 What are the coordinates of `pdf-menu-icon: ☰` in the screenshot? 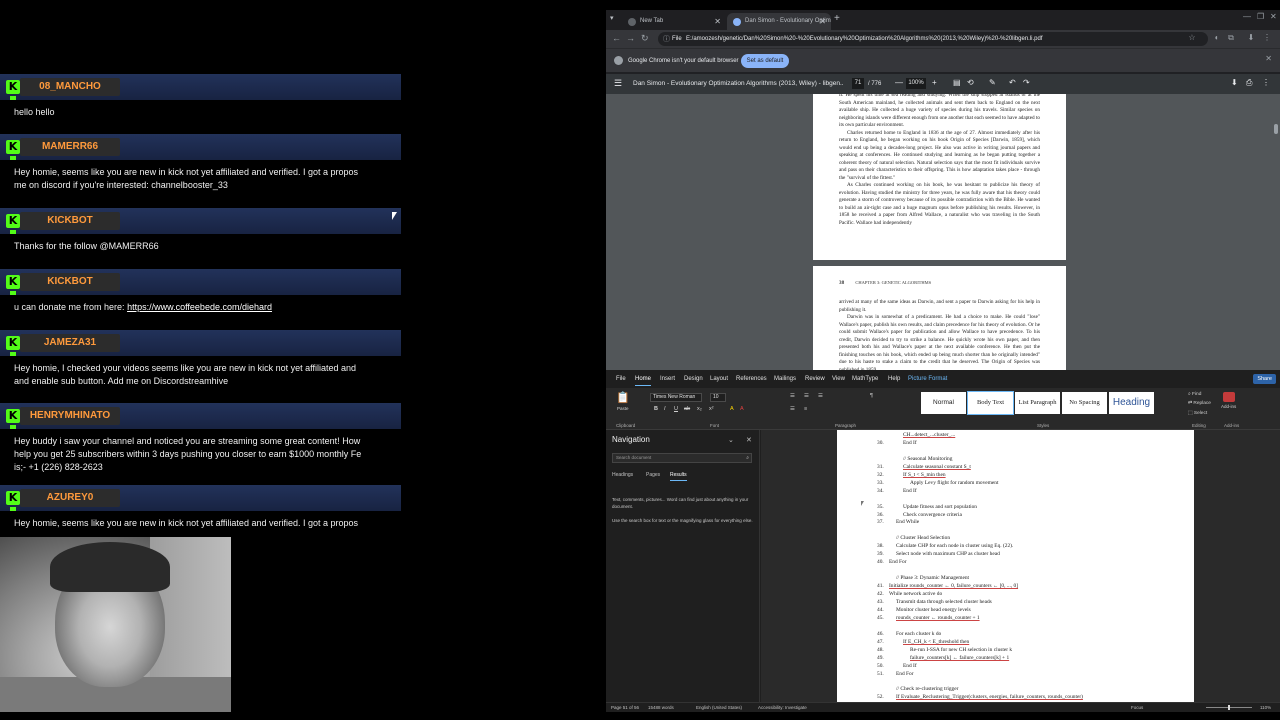 It's located at (618, 83).